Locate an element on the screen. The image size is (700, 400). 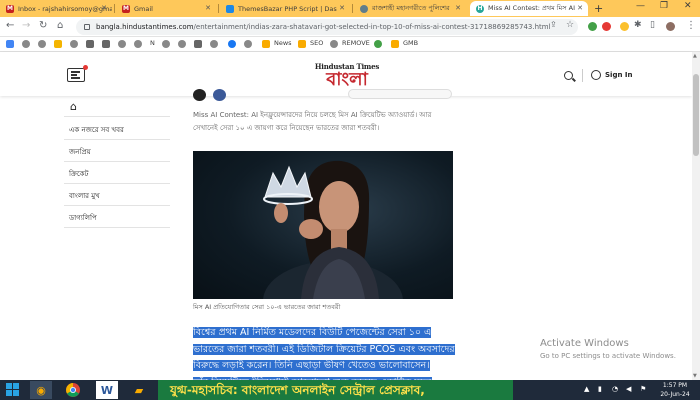
word-icon: W is located at coordinates (107, 390).